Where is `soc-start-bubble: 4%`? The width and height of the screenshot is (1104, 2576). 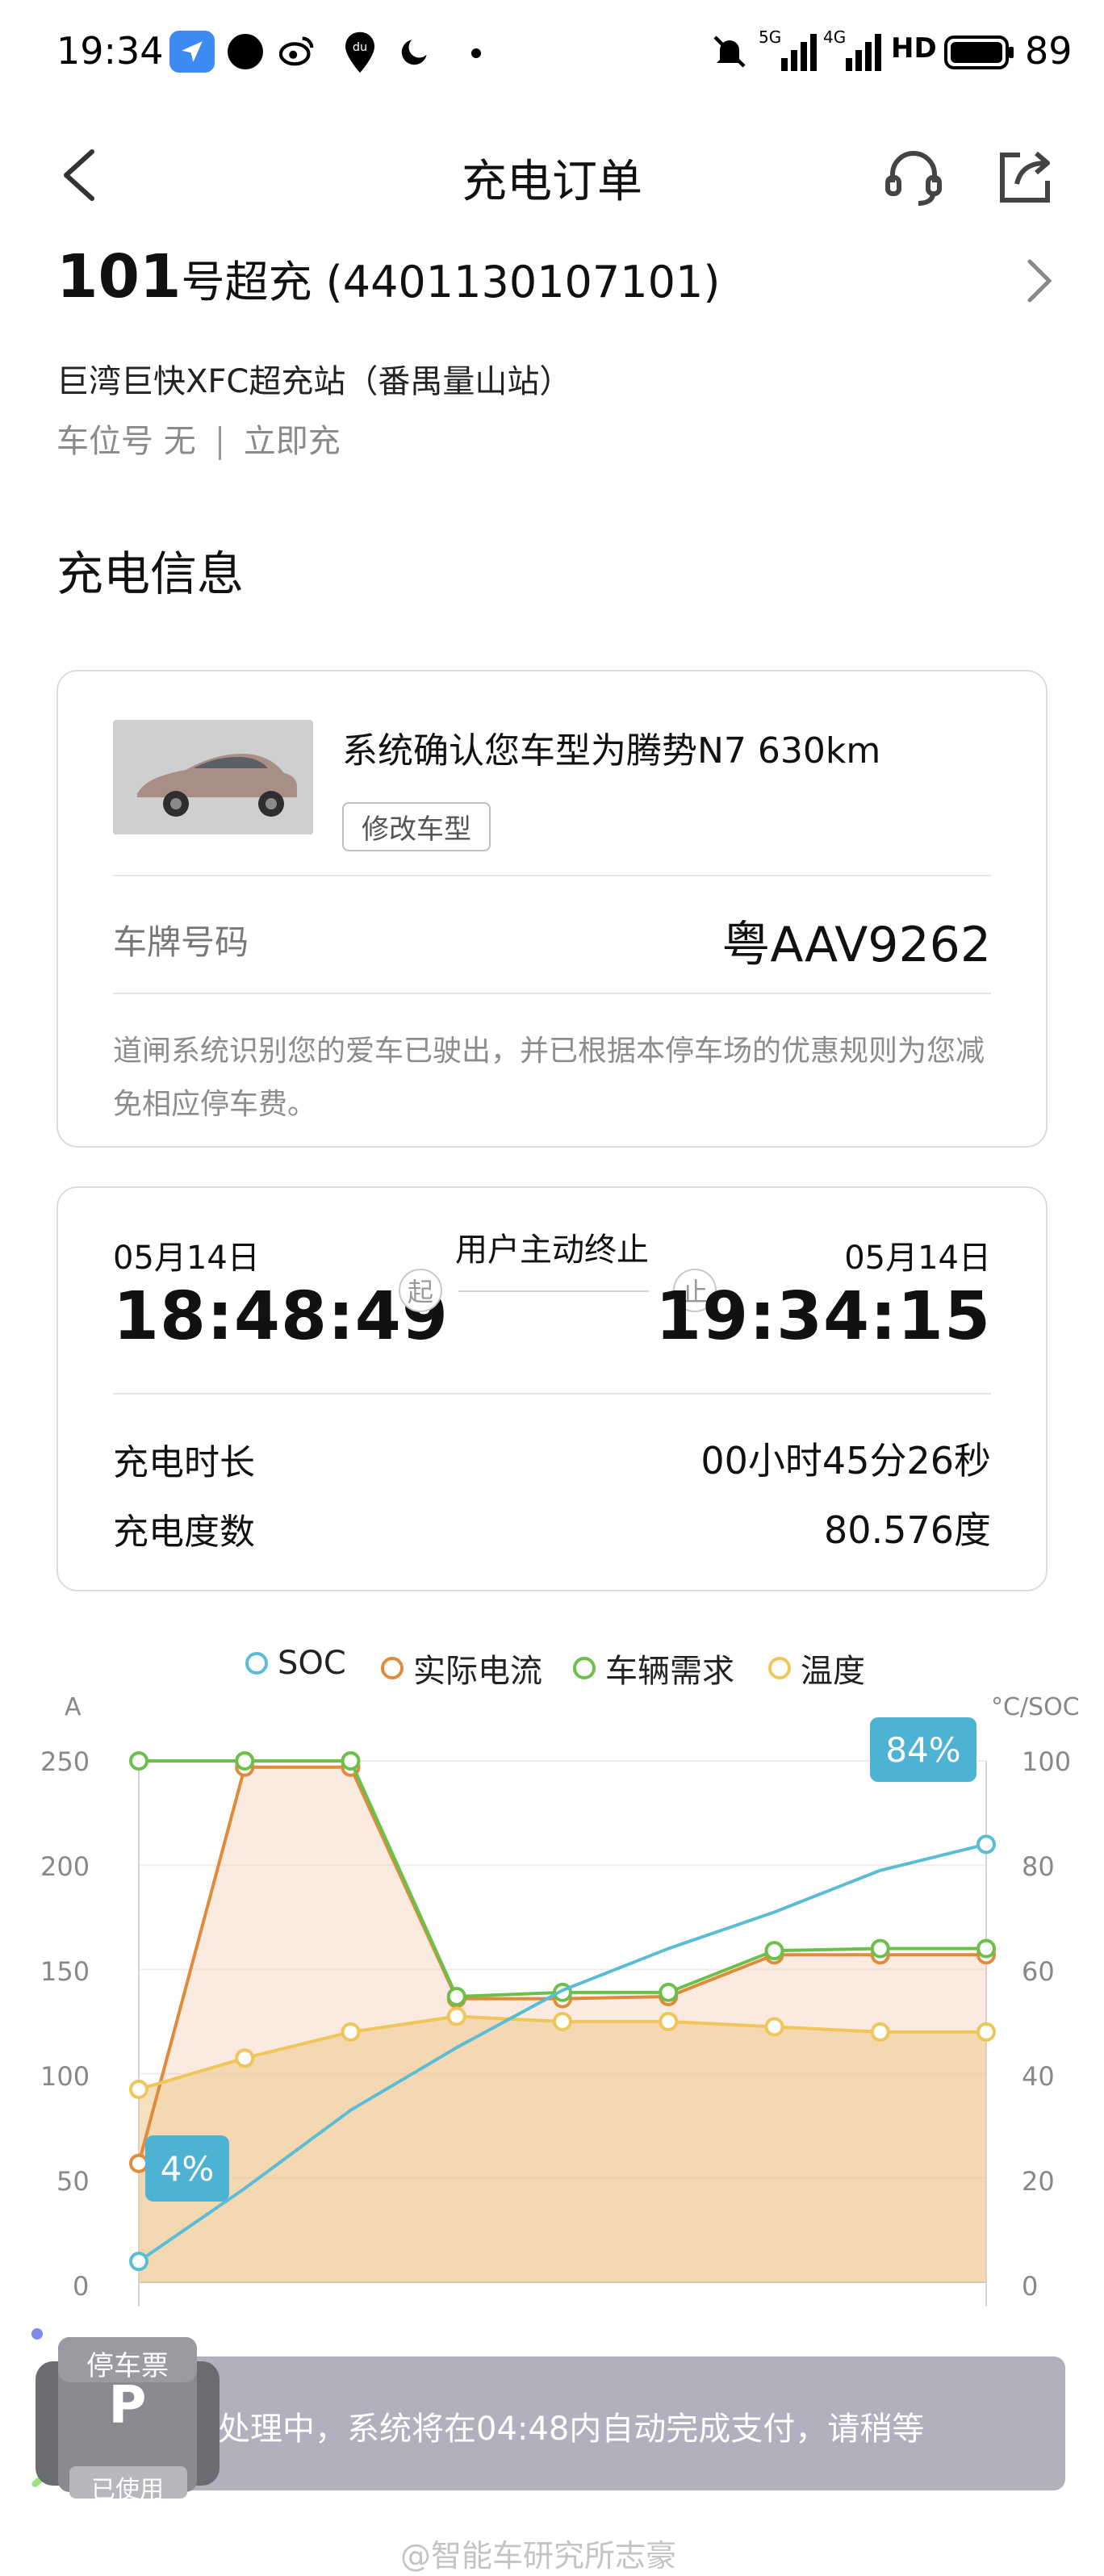
soc-start-bubble: 4% is located at coordinates (187, 2168).